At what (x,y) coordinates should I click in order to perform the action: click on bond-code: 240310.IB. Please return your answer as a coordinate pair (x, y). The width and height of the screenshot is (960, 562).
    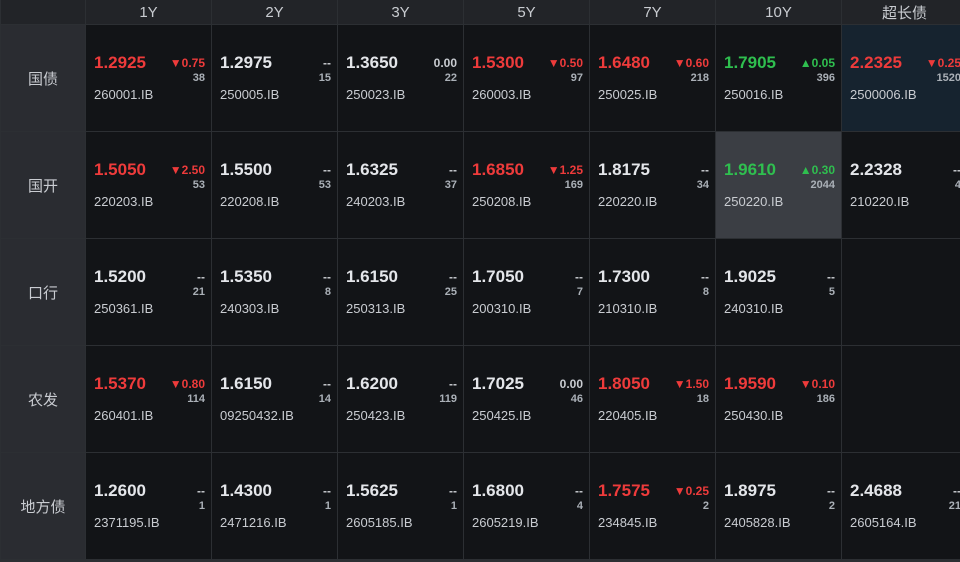
    Looking at the image, I should click on (754, 308).